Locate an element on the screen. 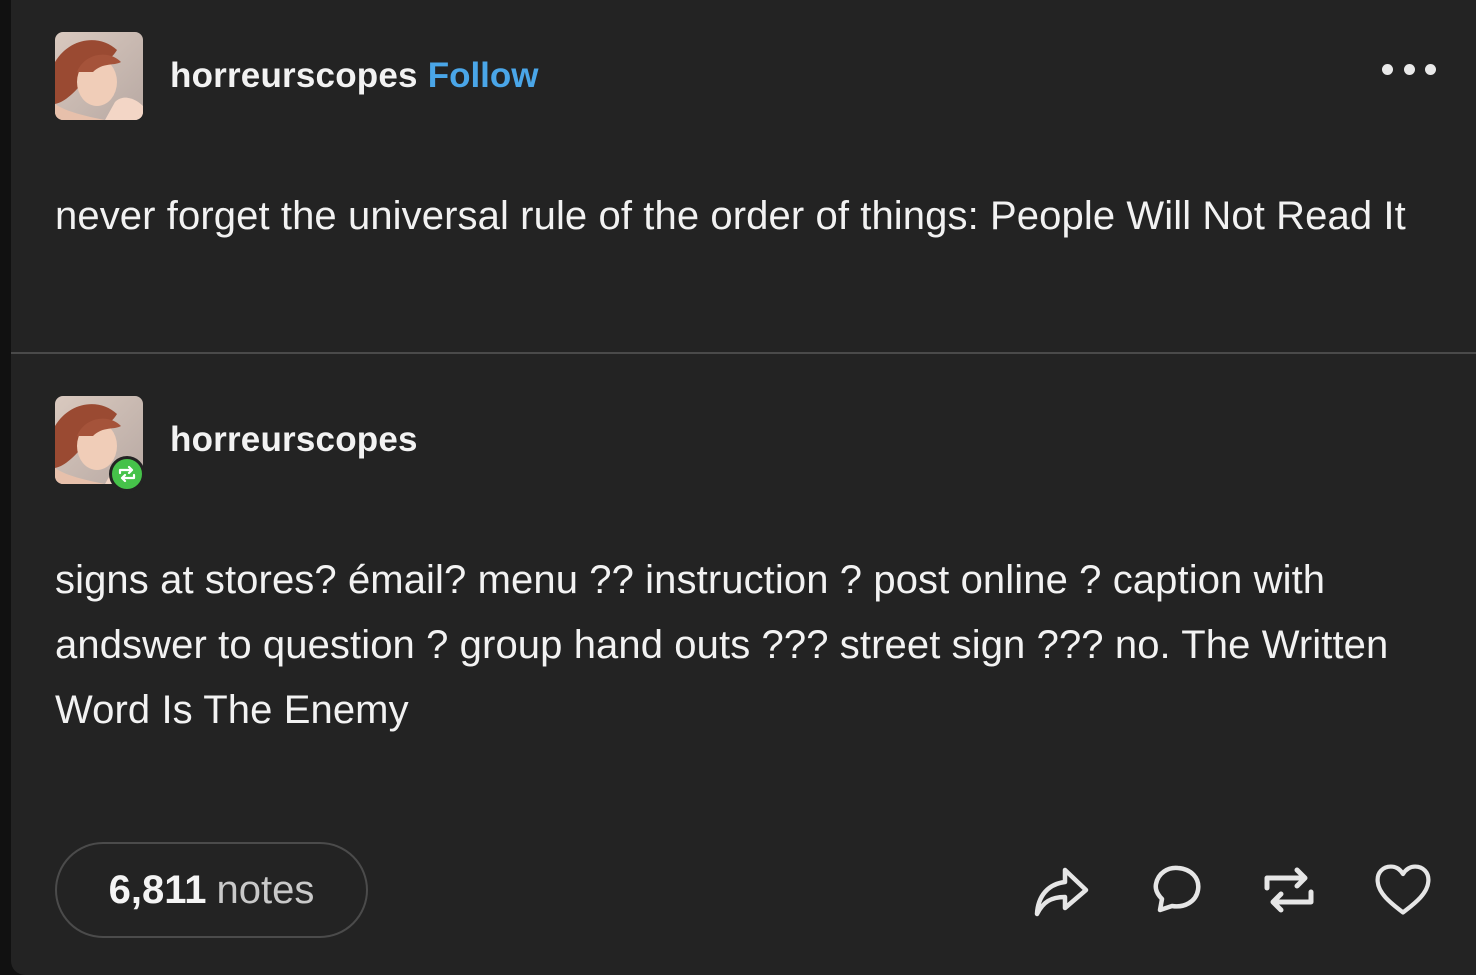 This screenshot has height=975, width=1476. notes-count: 6,811 is located at coordinates (157, 889).